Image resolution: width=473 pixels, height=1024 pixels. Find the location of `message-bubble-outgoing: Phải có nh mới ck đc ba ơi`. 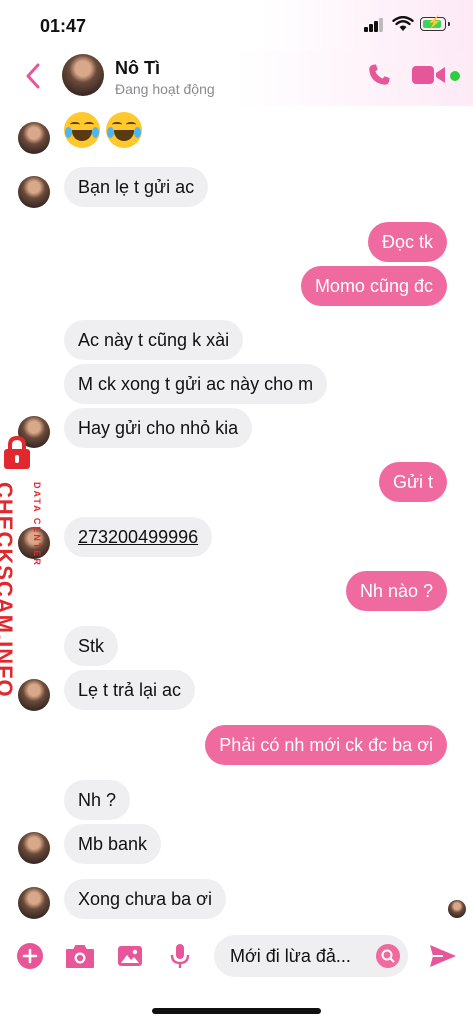

message-bubble-outgoing: Phải có nh mới ck đc ba ơi is located at coordinates (326, 745).